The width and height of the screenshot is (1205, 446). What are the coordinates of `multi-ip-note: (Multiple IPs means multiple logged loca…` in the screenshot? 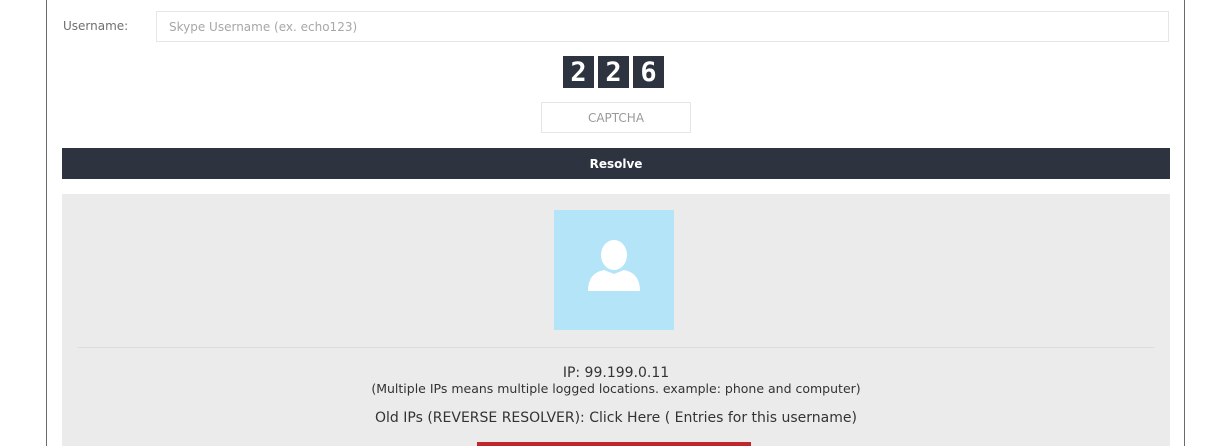 It's located at (616, 388).